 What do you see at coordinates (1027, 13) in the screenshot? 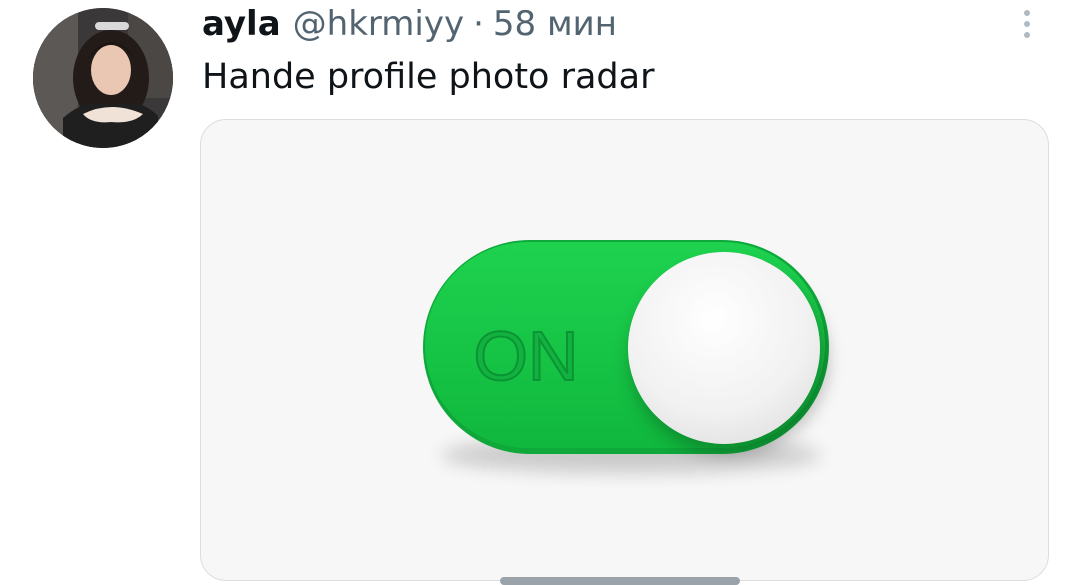
I see `more-vertical-icon` at bounding box center [1027, 13].